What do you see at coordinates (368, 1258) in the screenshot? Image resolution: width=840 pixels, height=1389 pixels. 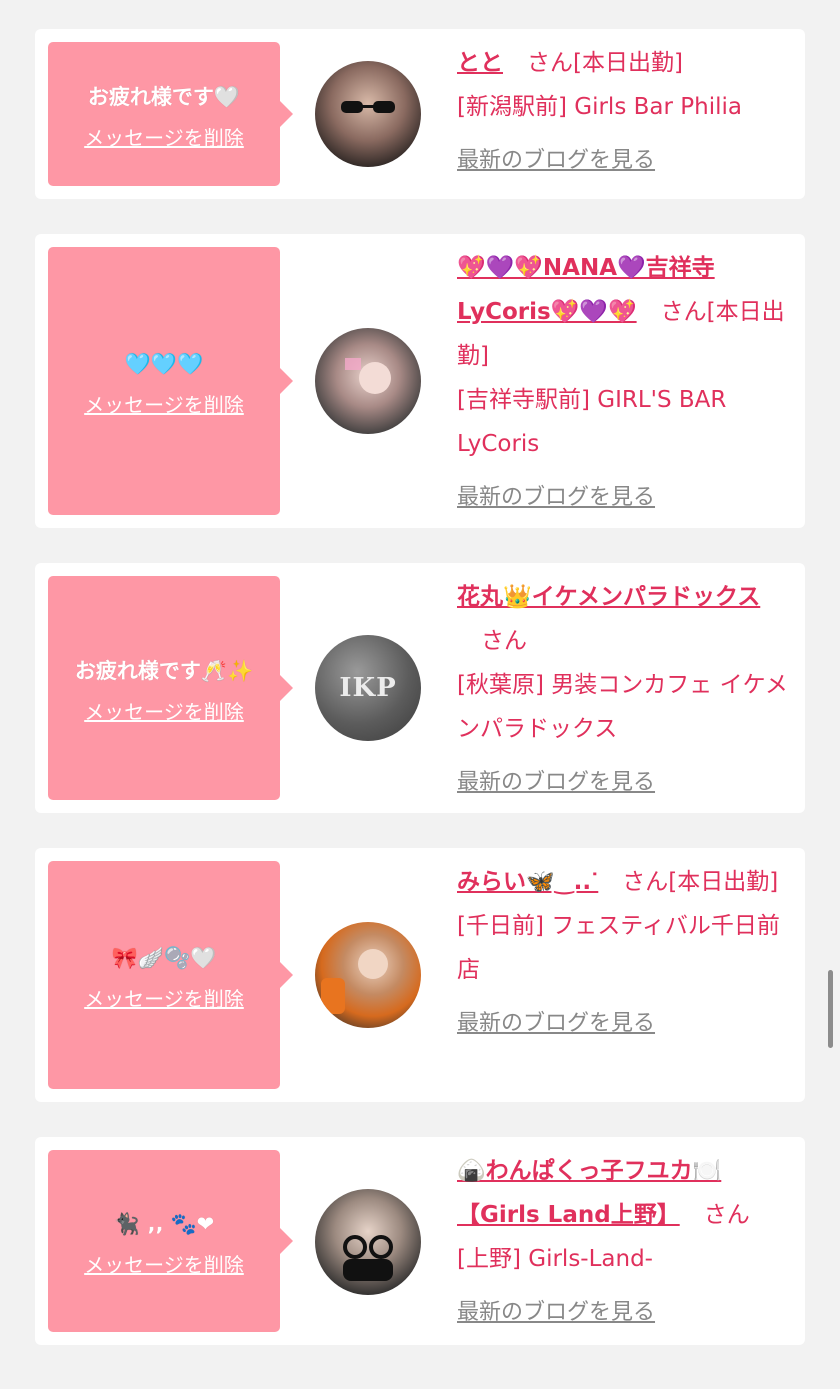 I see `glasses-icon` at bounding box center [368, 1258].